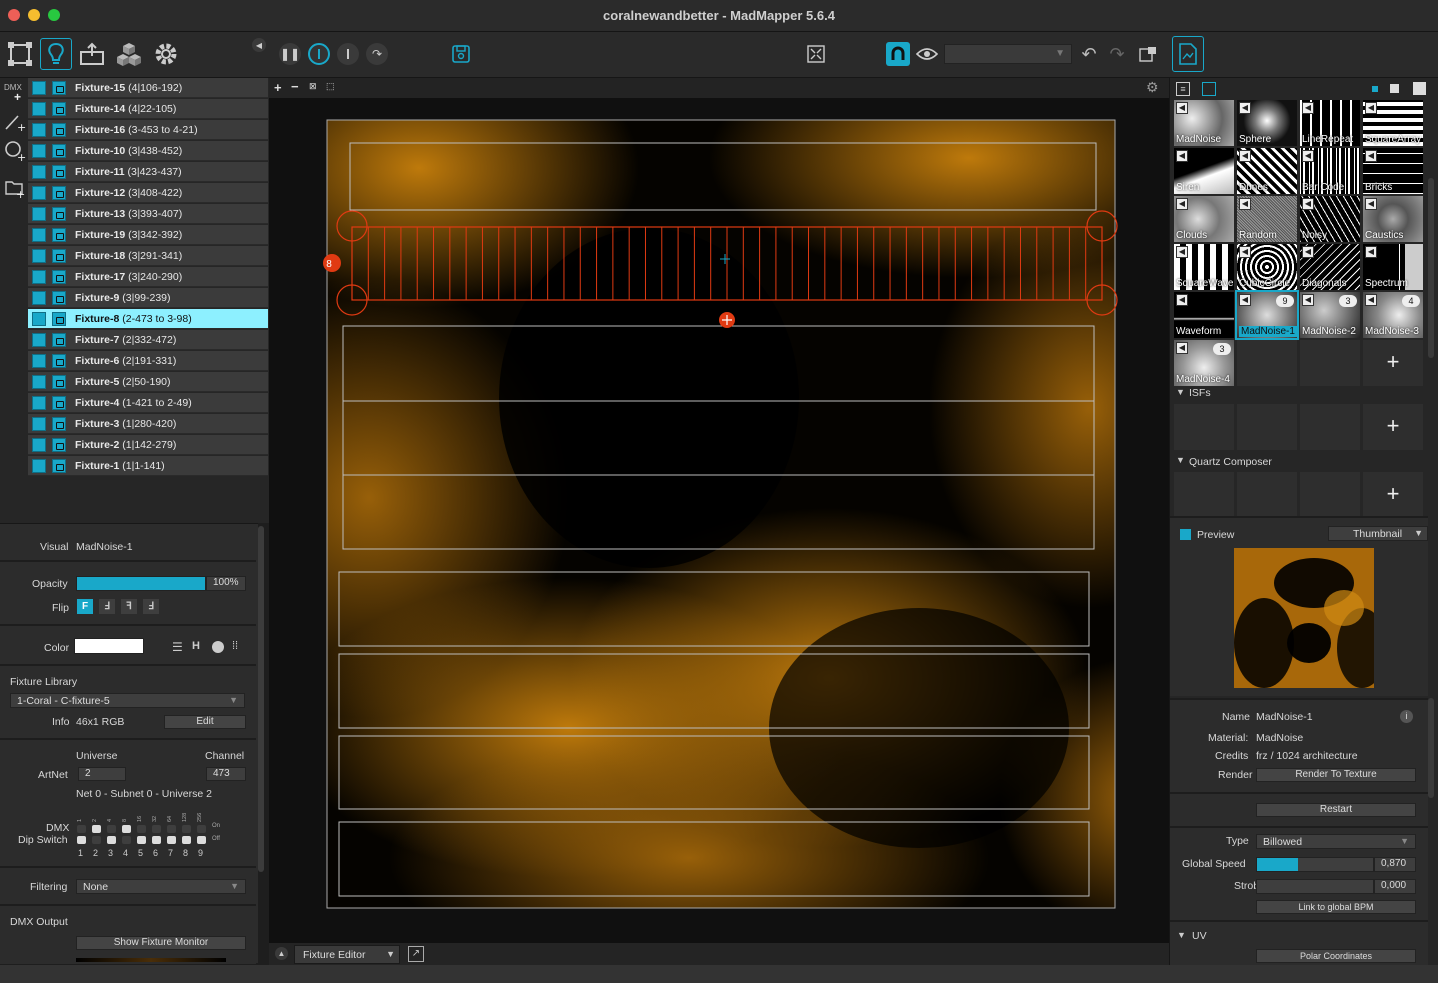 This screenshot has width=1438, height=983. What do you see at coordinates (1393, 495) in the screenshot?
I see `add-quartz-button: +` at bounding box center [1393, 495].